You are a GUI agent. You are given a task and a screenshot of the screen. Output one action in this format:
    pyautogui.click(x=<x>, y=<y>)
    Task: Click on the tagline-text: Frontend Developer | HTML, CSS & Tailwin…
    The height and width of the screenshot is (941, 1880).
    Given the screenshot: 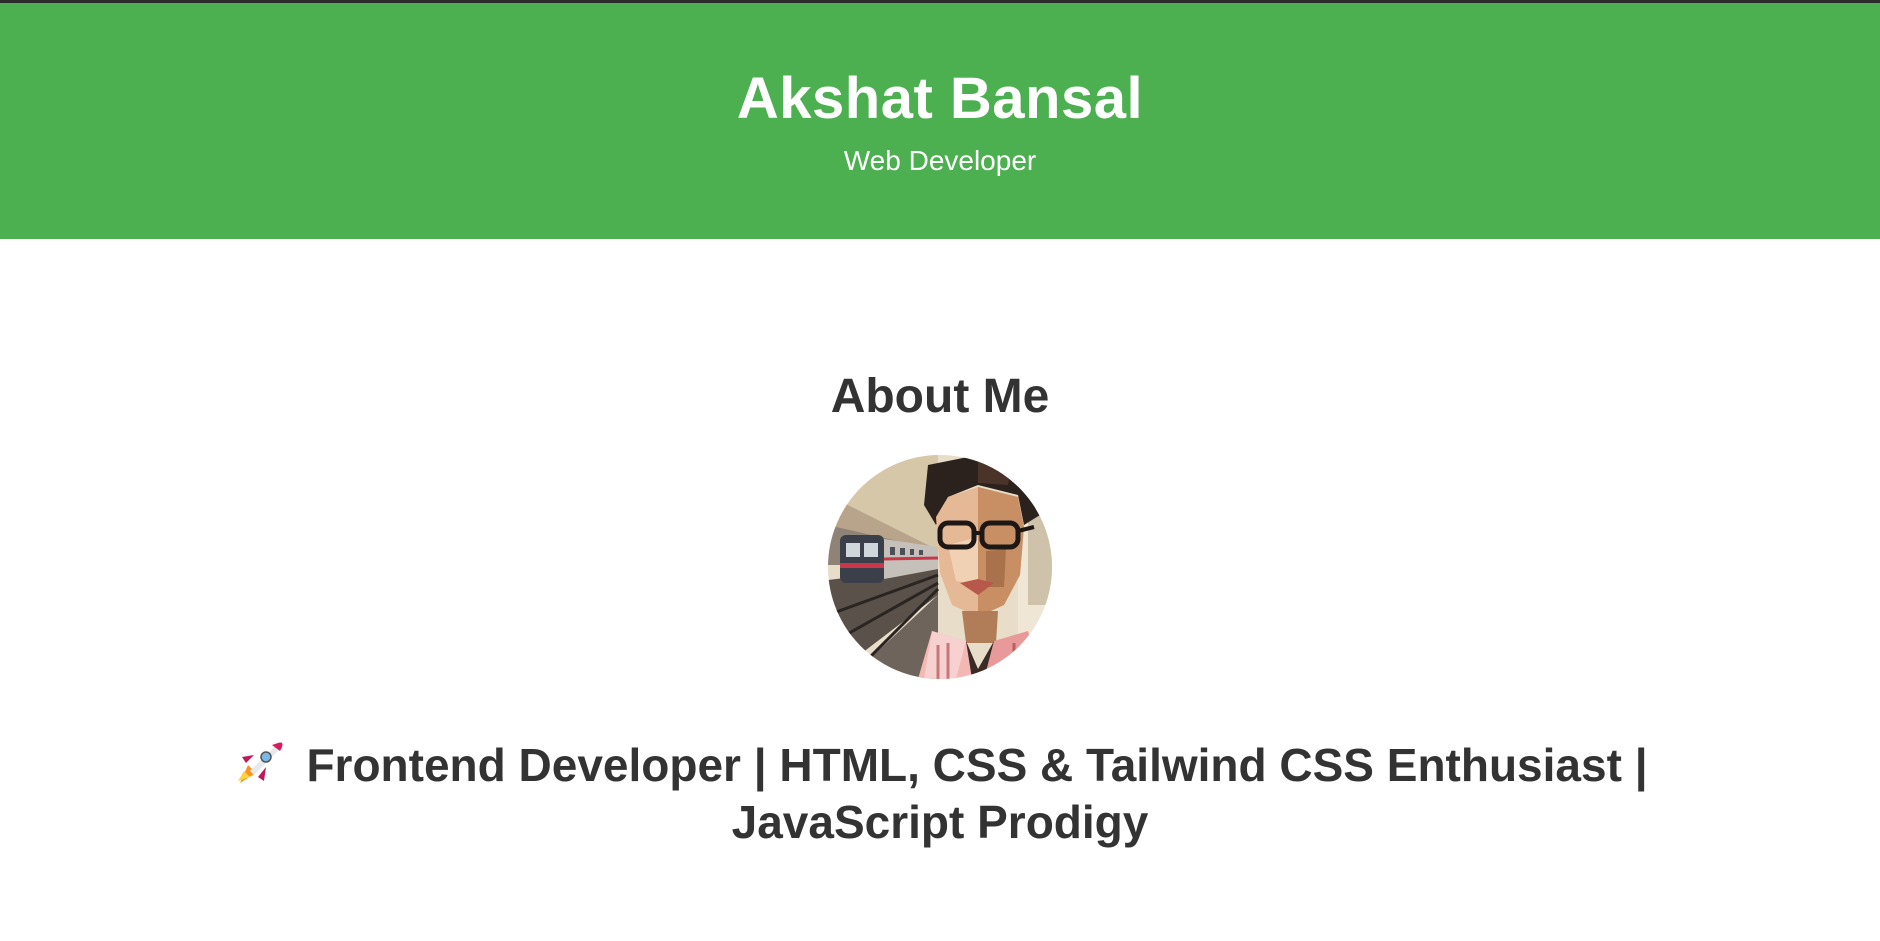 What is the action you would take?
    pyautogui.click(x=977, y=793)
    